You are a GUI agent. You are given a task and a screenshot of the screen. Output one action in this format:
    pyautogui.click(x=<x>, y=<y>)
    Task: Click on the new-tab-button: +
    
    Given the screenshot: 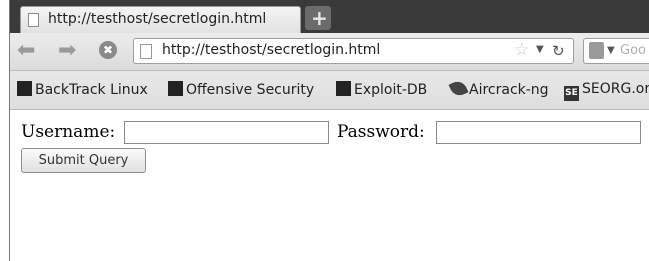 What is the action you would take?
    pyautogui.click(x=318, y=18)
    